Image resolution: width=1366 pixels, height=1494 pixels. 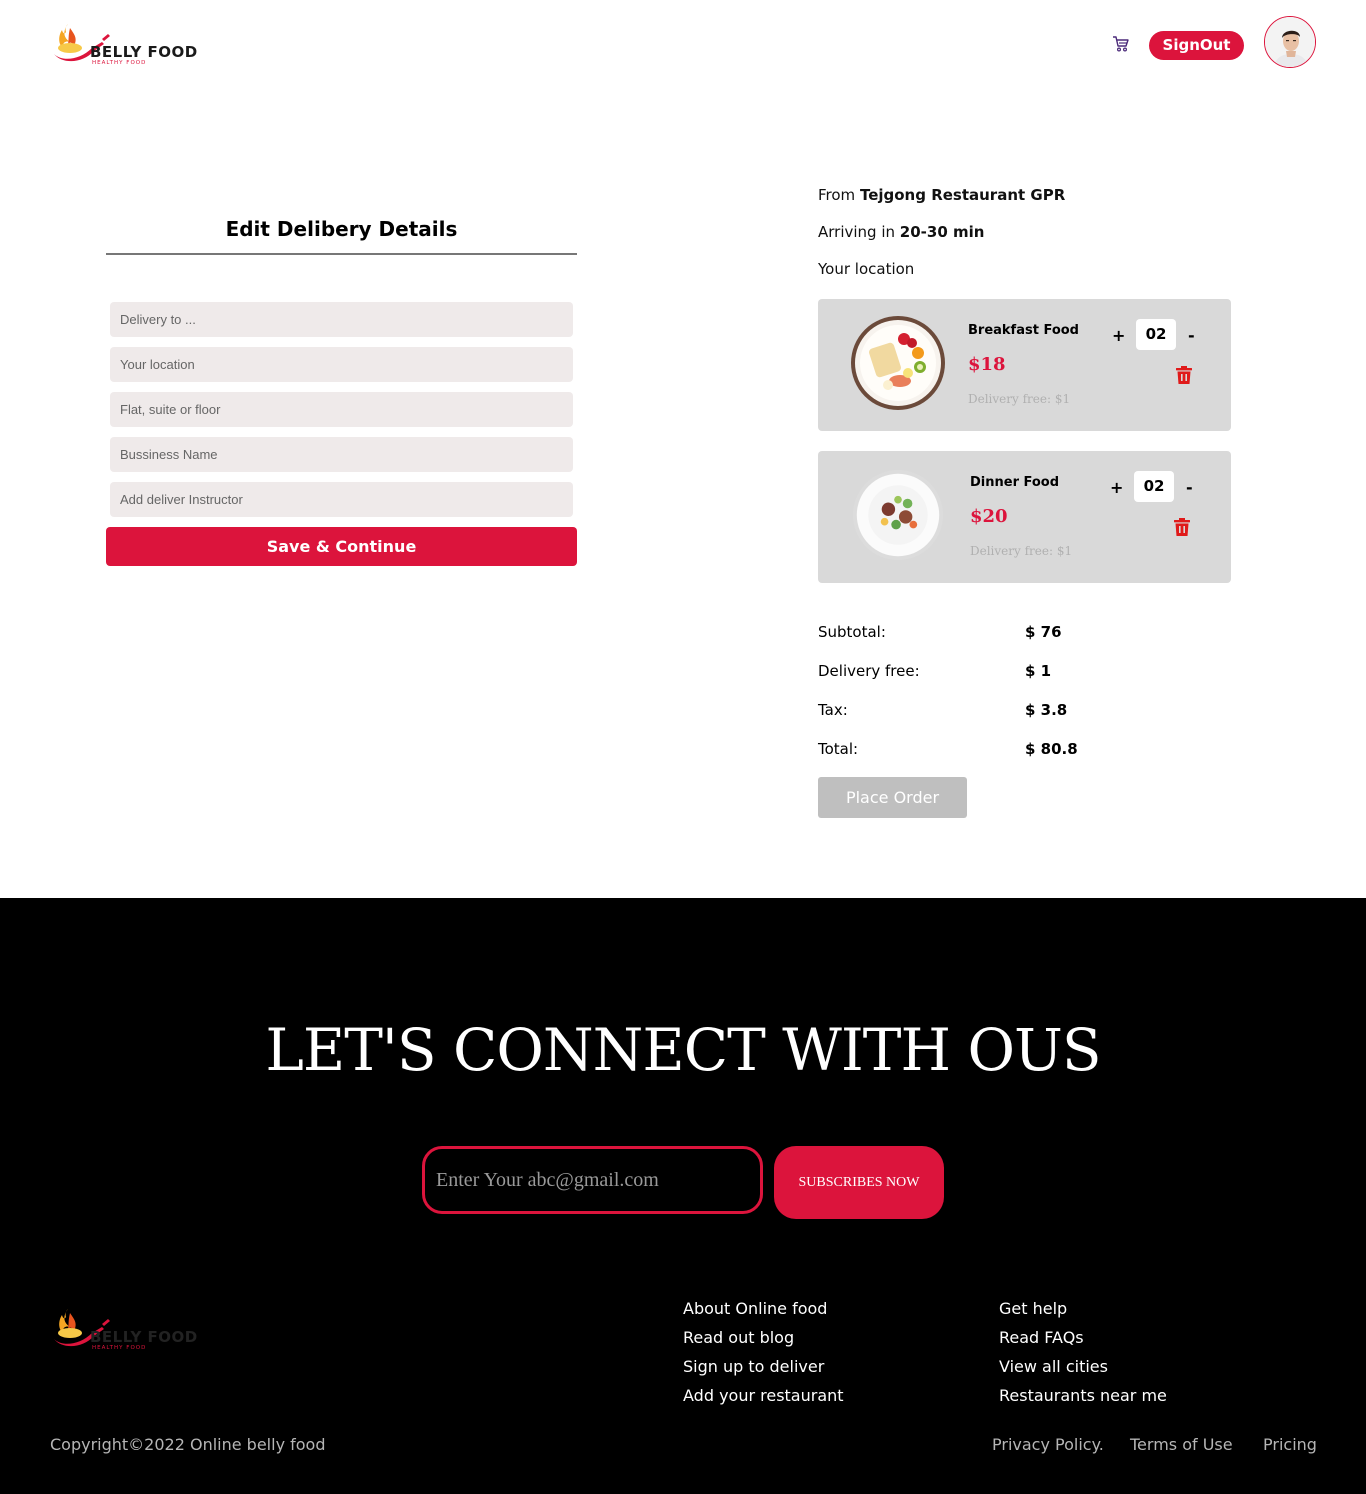 What do you see at coordinates (753, 1366) in the screenshot?
I see `footer-link-deliver: Sign up to deliver` at bounding box center [753, 1366].